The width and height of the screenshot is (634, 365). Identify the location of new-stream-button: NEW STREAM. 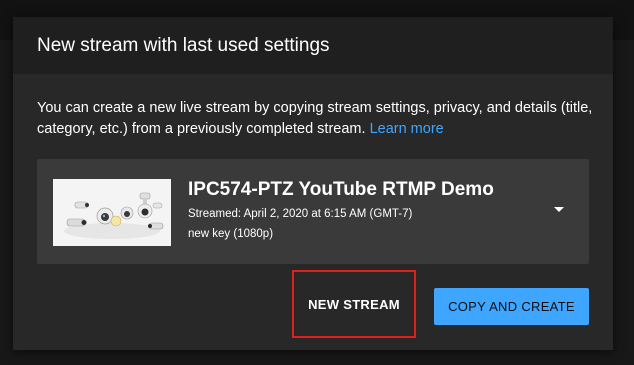
(354, 304).